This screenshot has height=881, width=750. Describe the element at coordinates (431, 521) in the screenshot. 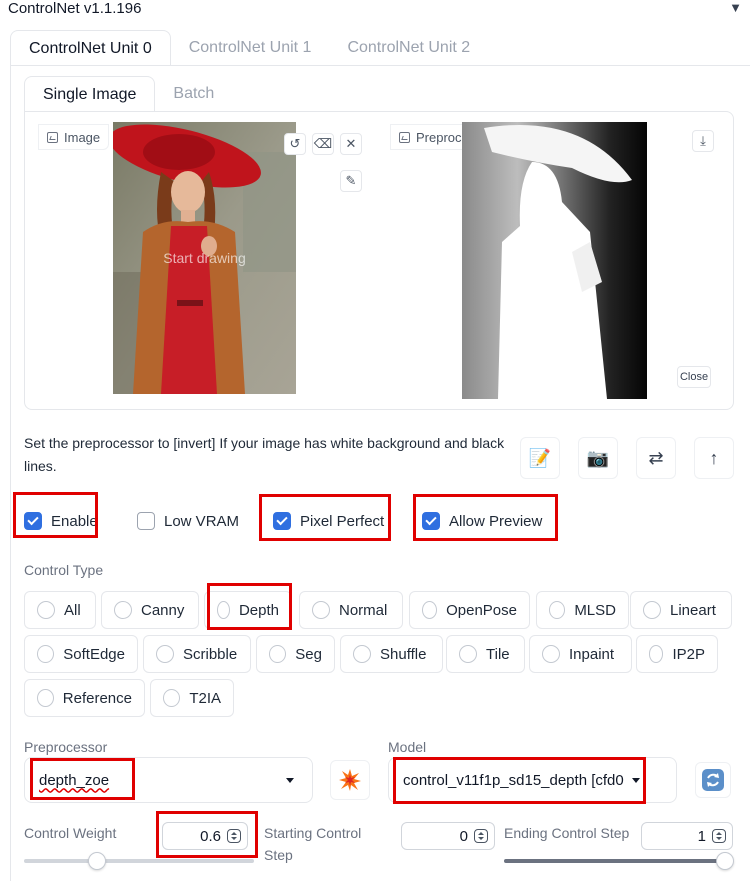

I see `allow-preview-checkbox` at that location.